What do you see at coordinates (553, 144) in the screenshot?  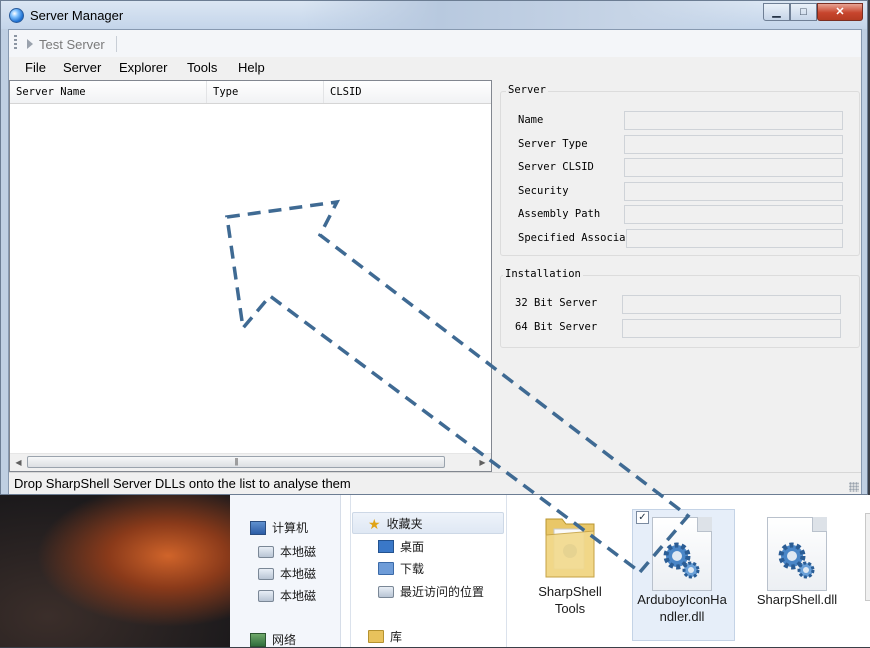 I see `server-type-label: Server Type` at bounding box center [553, 144].